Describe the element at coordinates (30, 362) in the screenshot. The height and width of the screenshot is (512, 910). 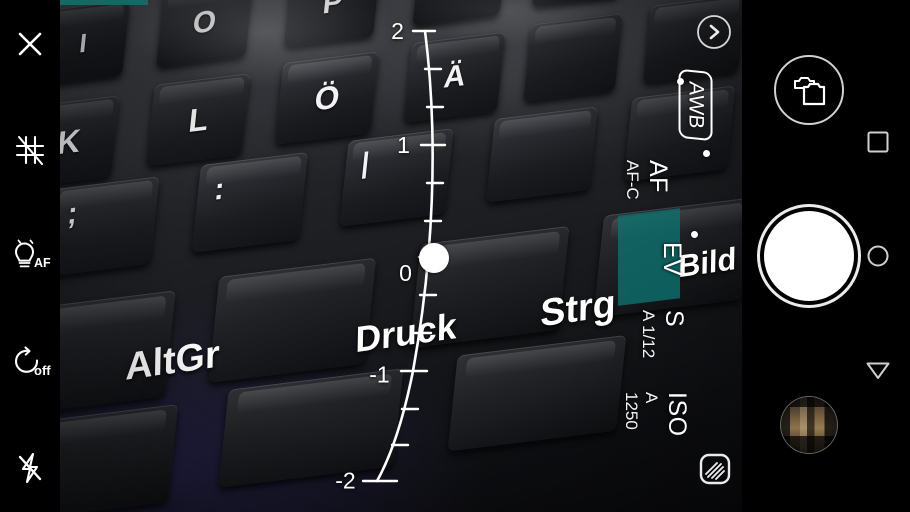
I see `self-timer-icon: off` at that location.